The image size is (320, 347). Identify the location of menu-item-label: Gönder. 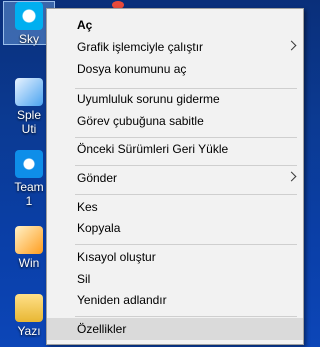
(97, 178).